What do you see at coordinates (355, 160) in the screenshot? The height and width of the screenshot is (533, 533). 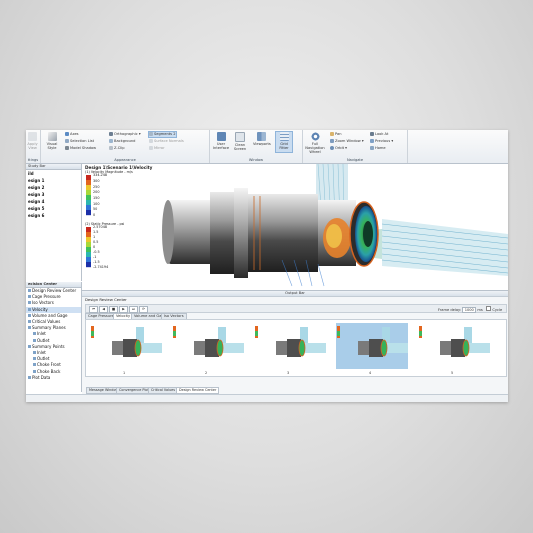 I see `group-title-navigate: Navigate` at bounding box center [355, 160].